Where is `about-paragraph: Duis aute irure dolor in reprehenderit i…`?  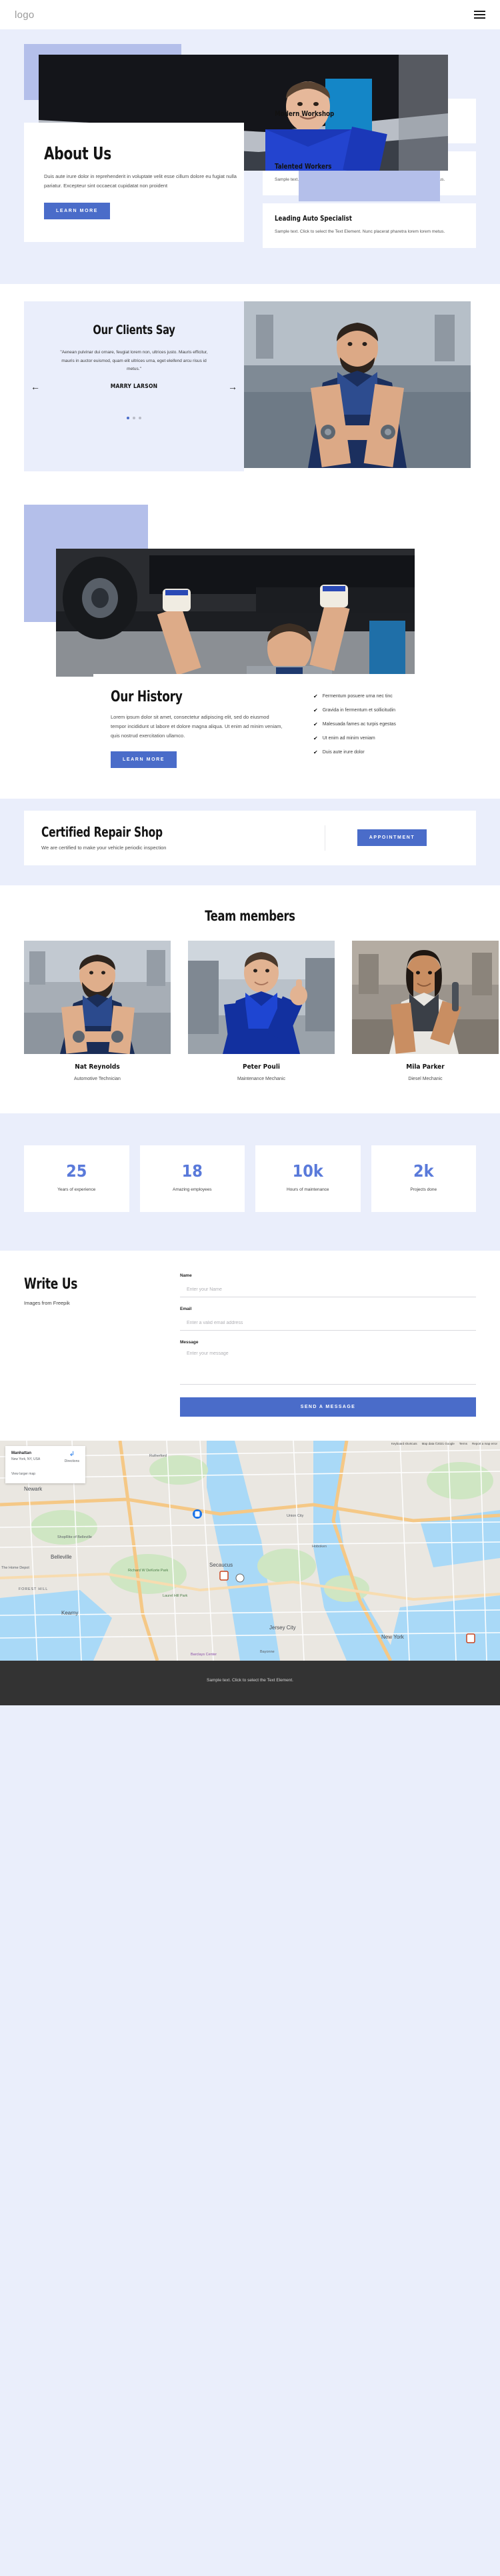
about-paragraph: Duis aute irure dolor in reprehenderit i… is located at coordinates (140, 181).